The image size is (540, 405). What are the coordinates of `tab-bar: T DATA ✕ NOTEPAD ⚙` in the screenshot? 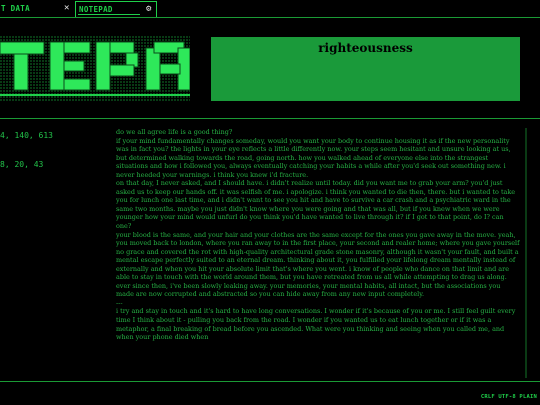 It's located at (270, 9).